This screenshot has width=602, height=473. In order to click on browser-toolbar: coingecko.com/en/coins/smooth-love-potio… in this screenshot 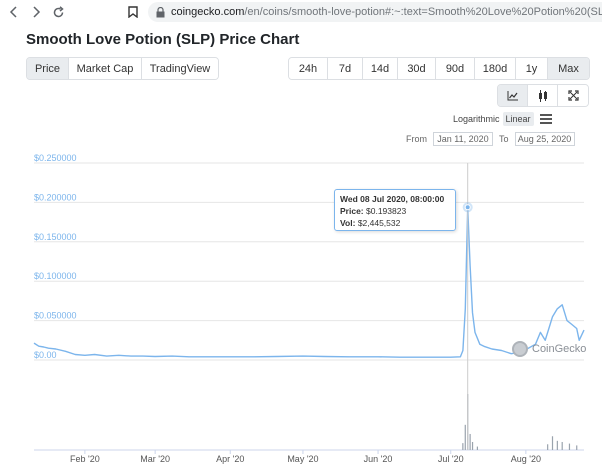, I will do `click(301, 12)`.